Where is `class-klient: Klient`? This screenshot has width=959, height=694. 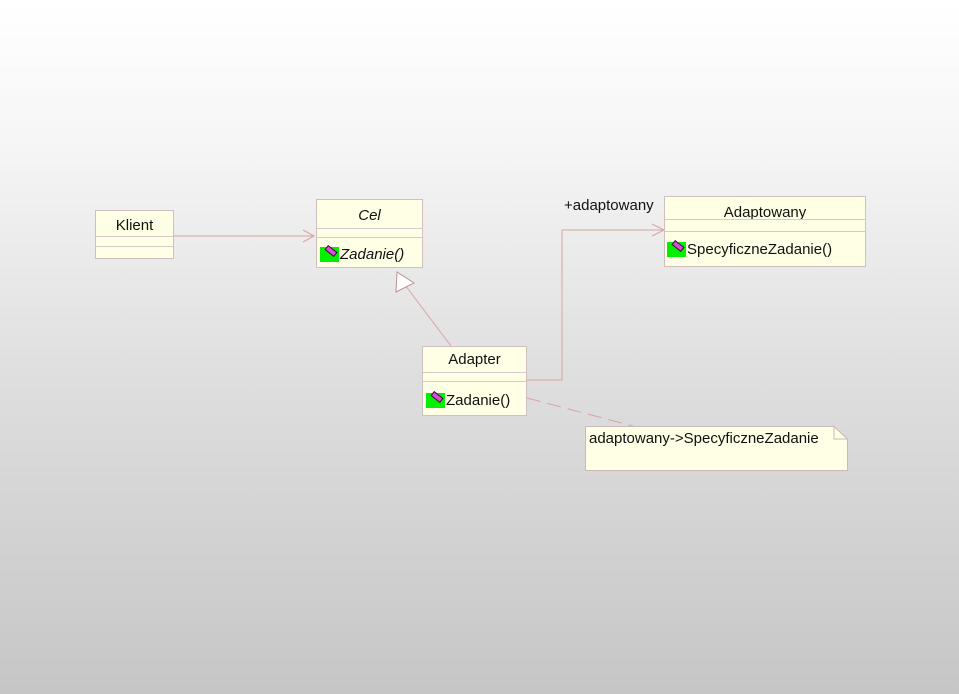
class-klient: Klient is located at coordinates (134, 234).